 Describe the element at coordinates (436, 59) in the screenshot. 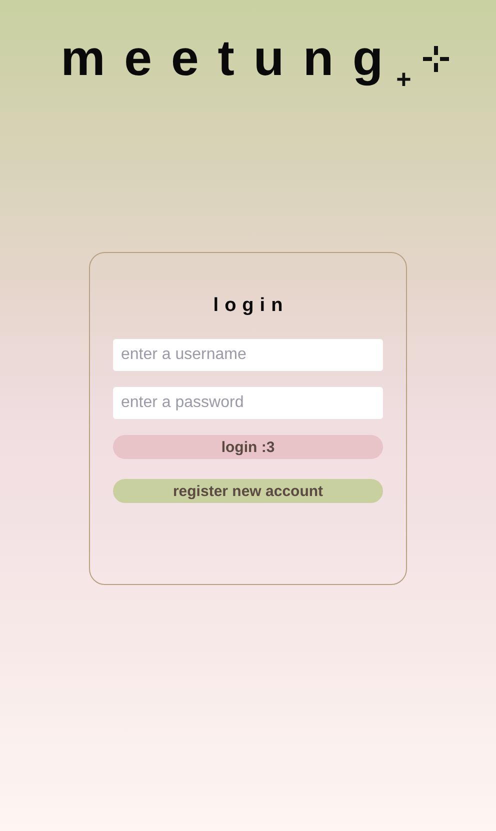

I see `sparkle-icon` at that location.